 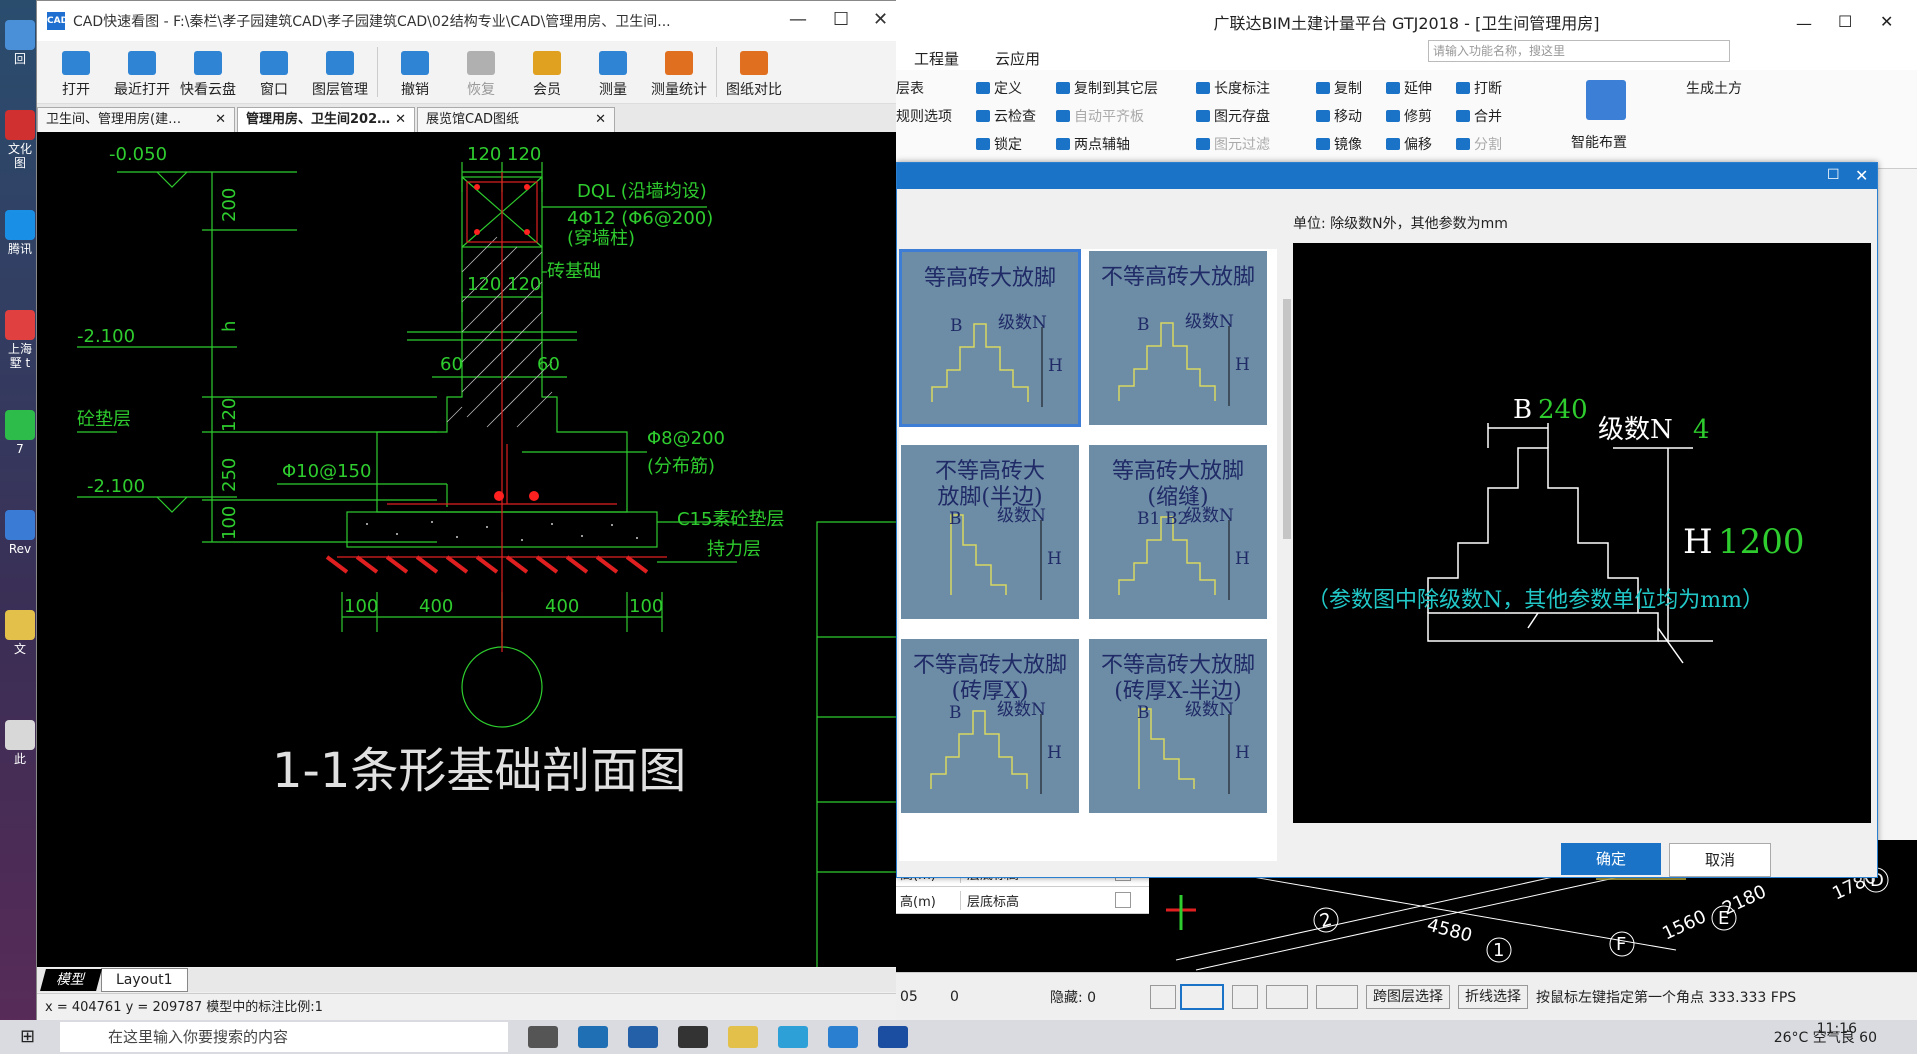 I want to click on desktop-icon: 文, so click(x=20, y=633).